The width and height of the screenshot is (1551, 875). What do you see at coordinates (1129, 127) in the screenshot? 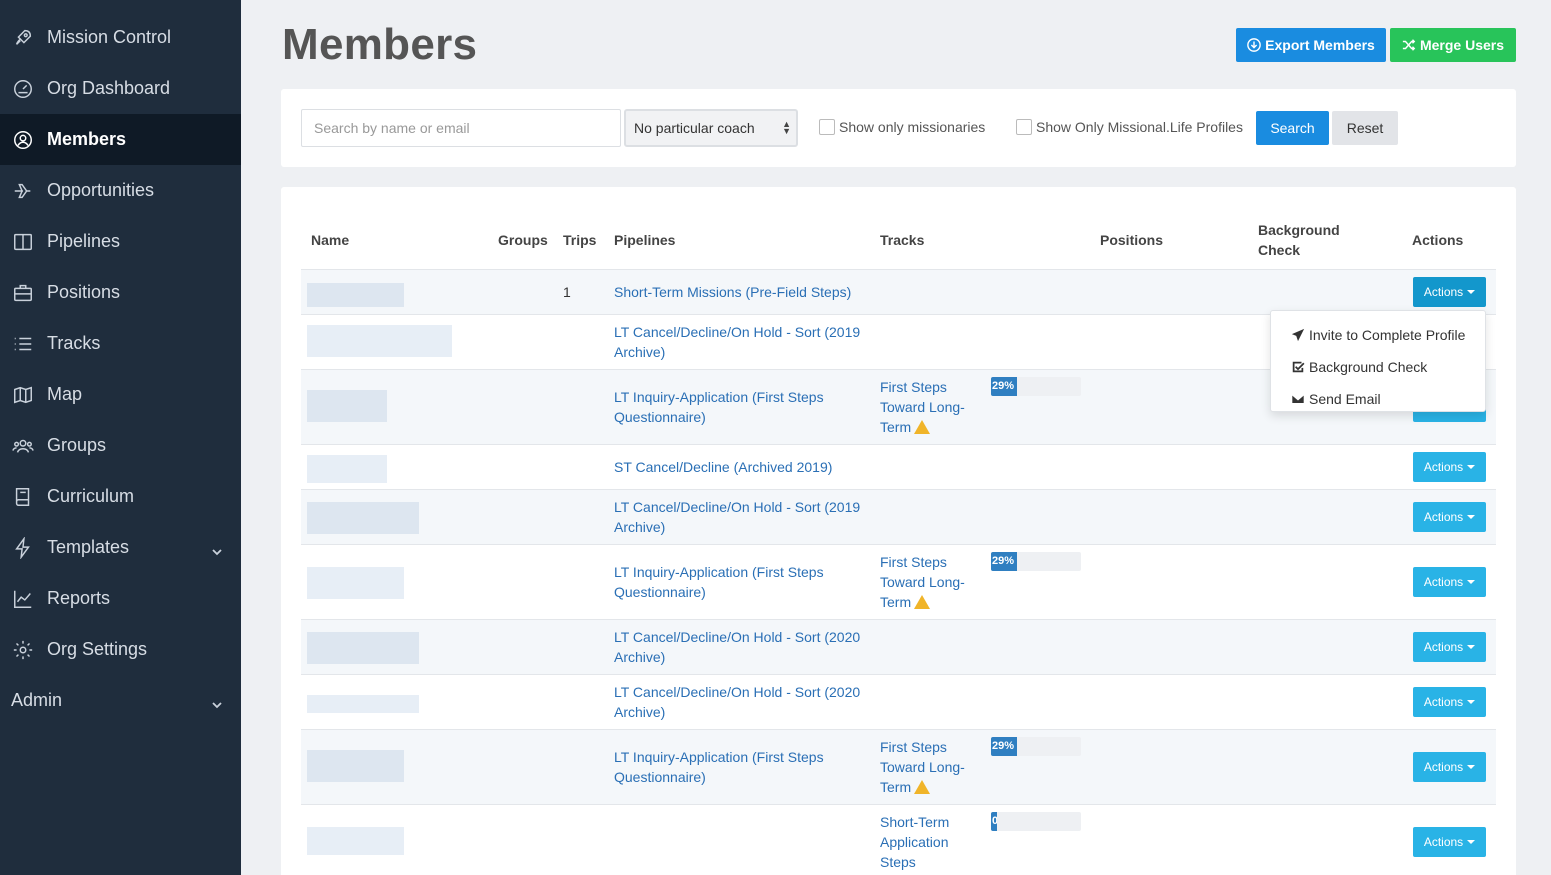
I see `missional-profiles-checkbox: Show Only Missional.Life Profiles` at bounding box center [1129, 127].